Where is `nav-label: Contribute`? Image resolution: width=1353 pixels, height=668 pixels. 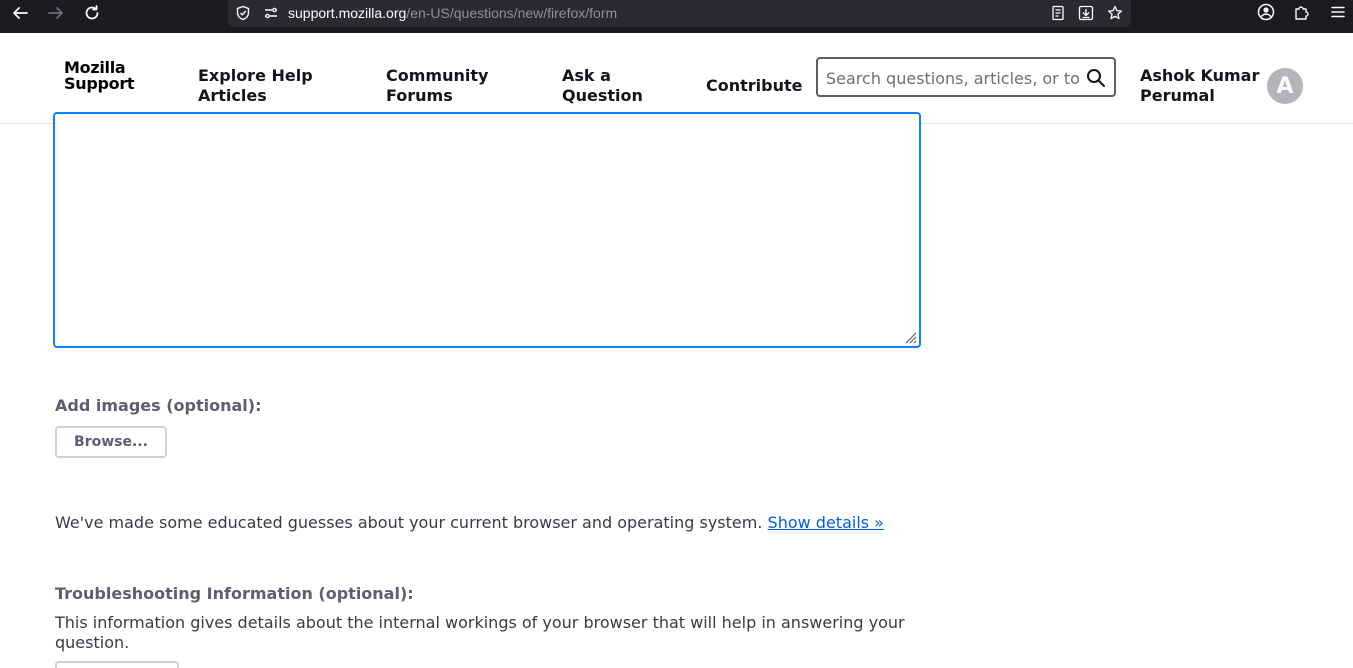 nav-label: Contribute is located at coordinates (754, 85).